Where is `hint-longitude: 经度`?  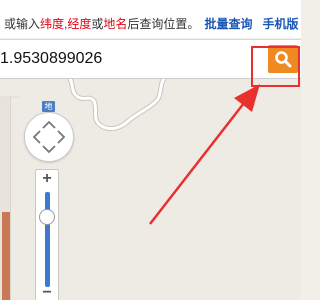
hint-longitude: 经度 is located at coordinates (79, 24).